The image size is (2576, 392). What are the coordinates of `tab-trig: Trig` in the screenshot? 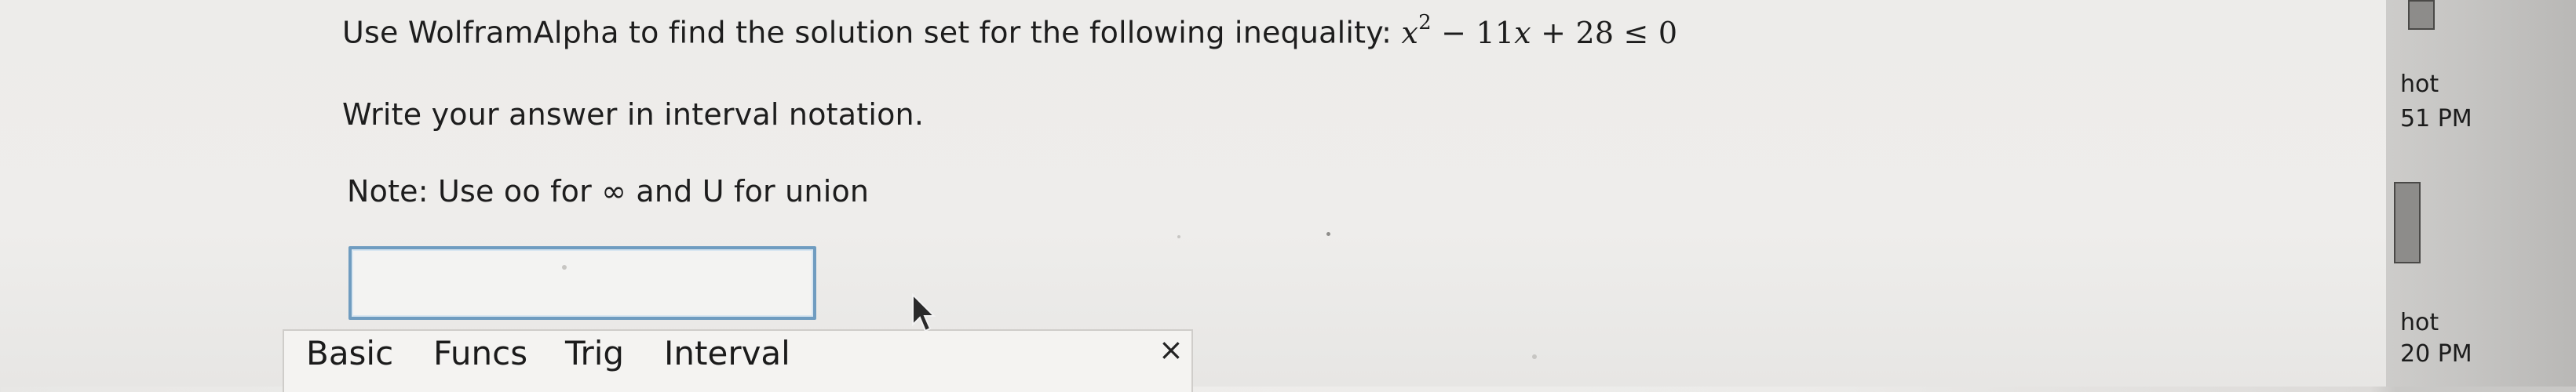 It's located at (594, 353).